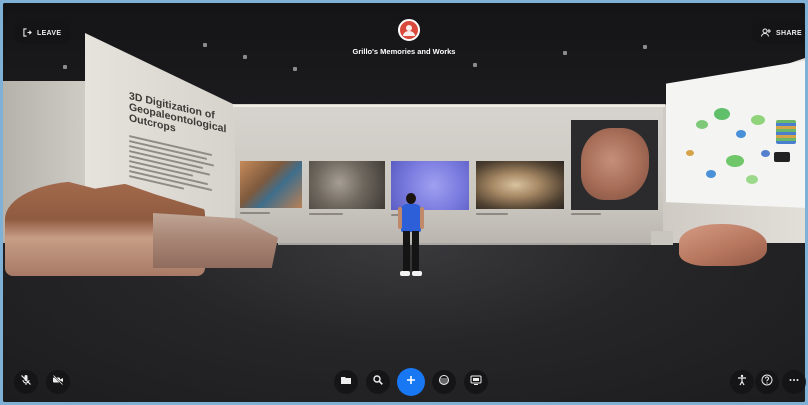 The height and width of the screenshot is (405, 808). Describe the element at coordinates (468, 244) in the screenshot. I see `floor-light-strip` at that location.